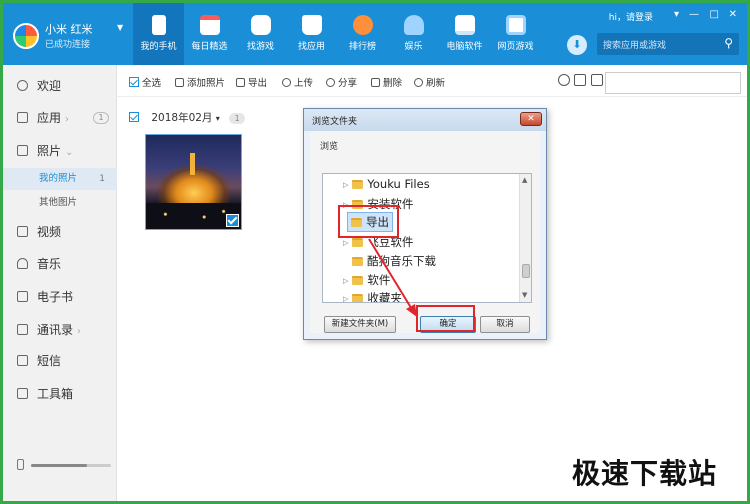 This screenshot has width=750, height=504. What do you see at coordinates (645, 473) in the screenshot?
I see `site-watermark: 极速下载站` at bounding box center [645, 473].